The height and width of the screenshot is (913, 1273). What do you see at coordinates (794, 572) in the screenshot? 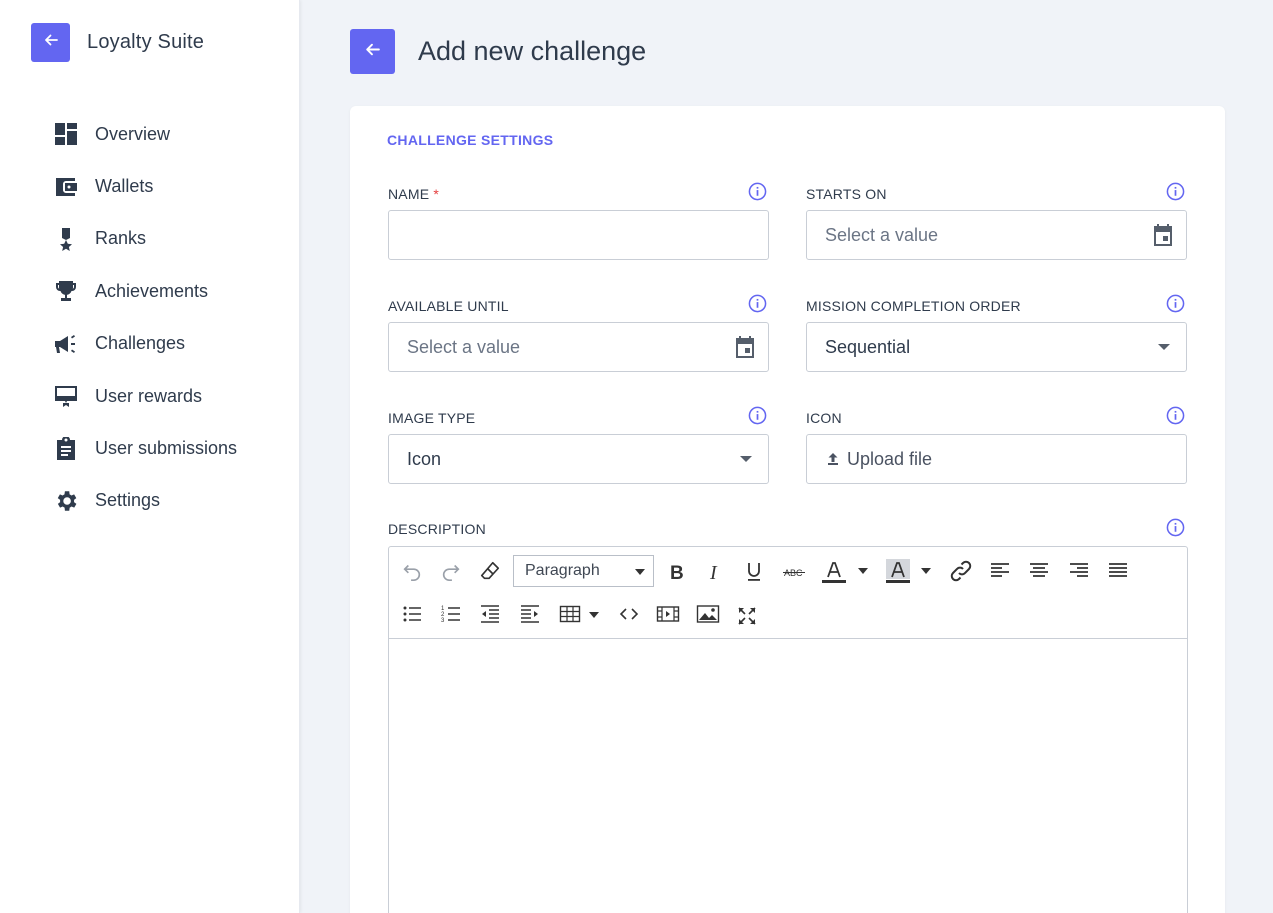
I see `strikethrough-icon: ABC` at bounding box center [794, 572].